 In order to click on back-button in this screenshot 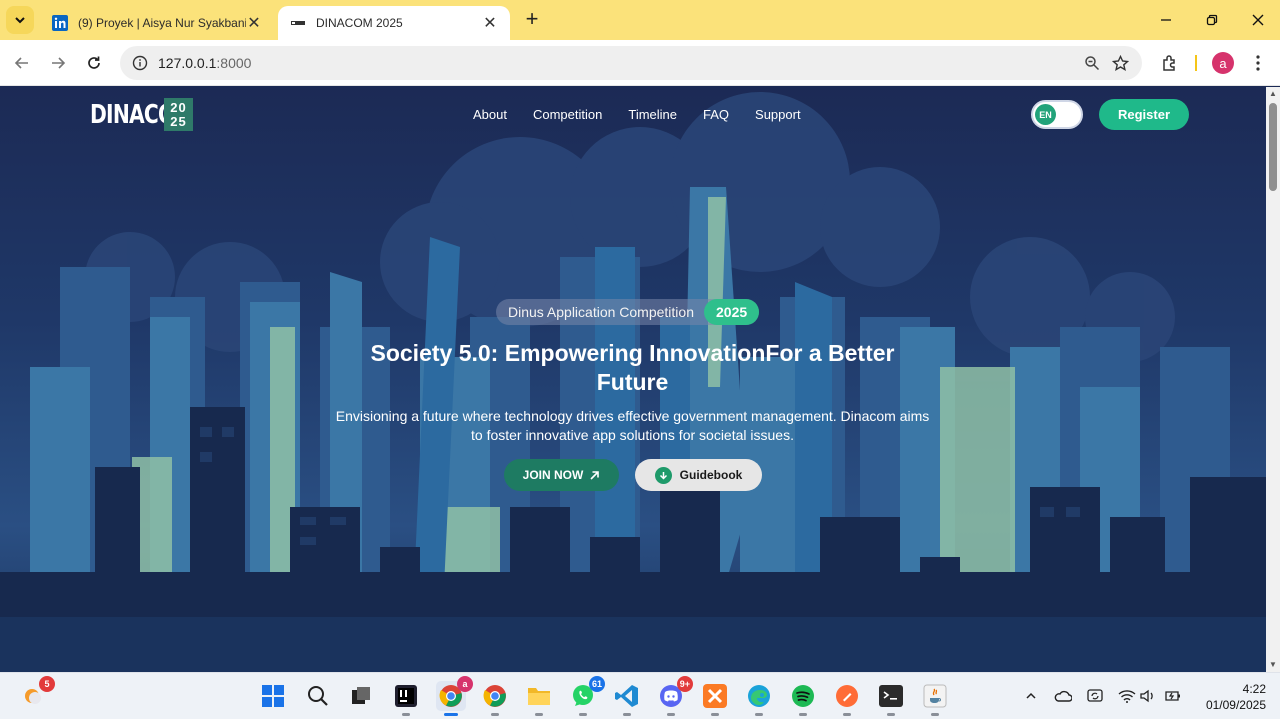, I will do `click(22, 63)`.